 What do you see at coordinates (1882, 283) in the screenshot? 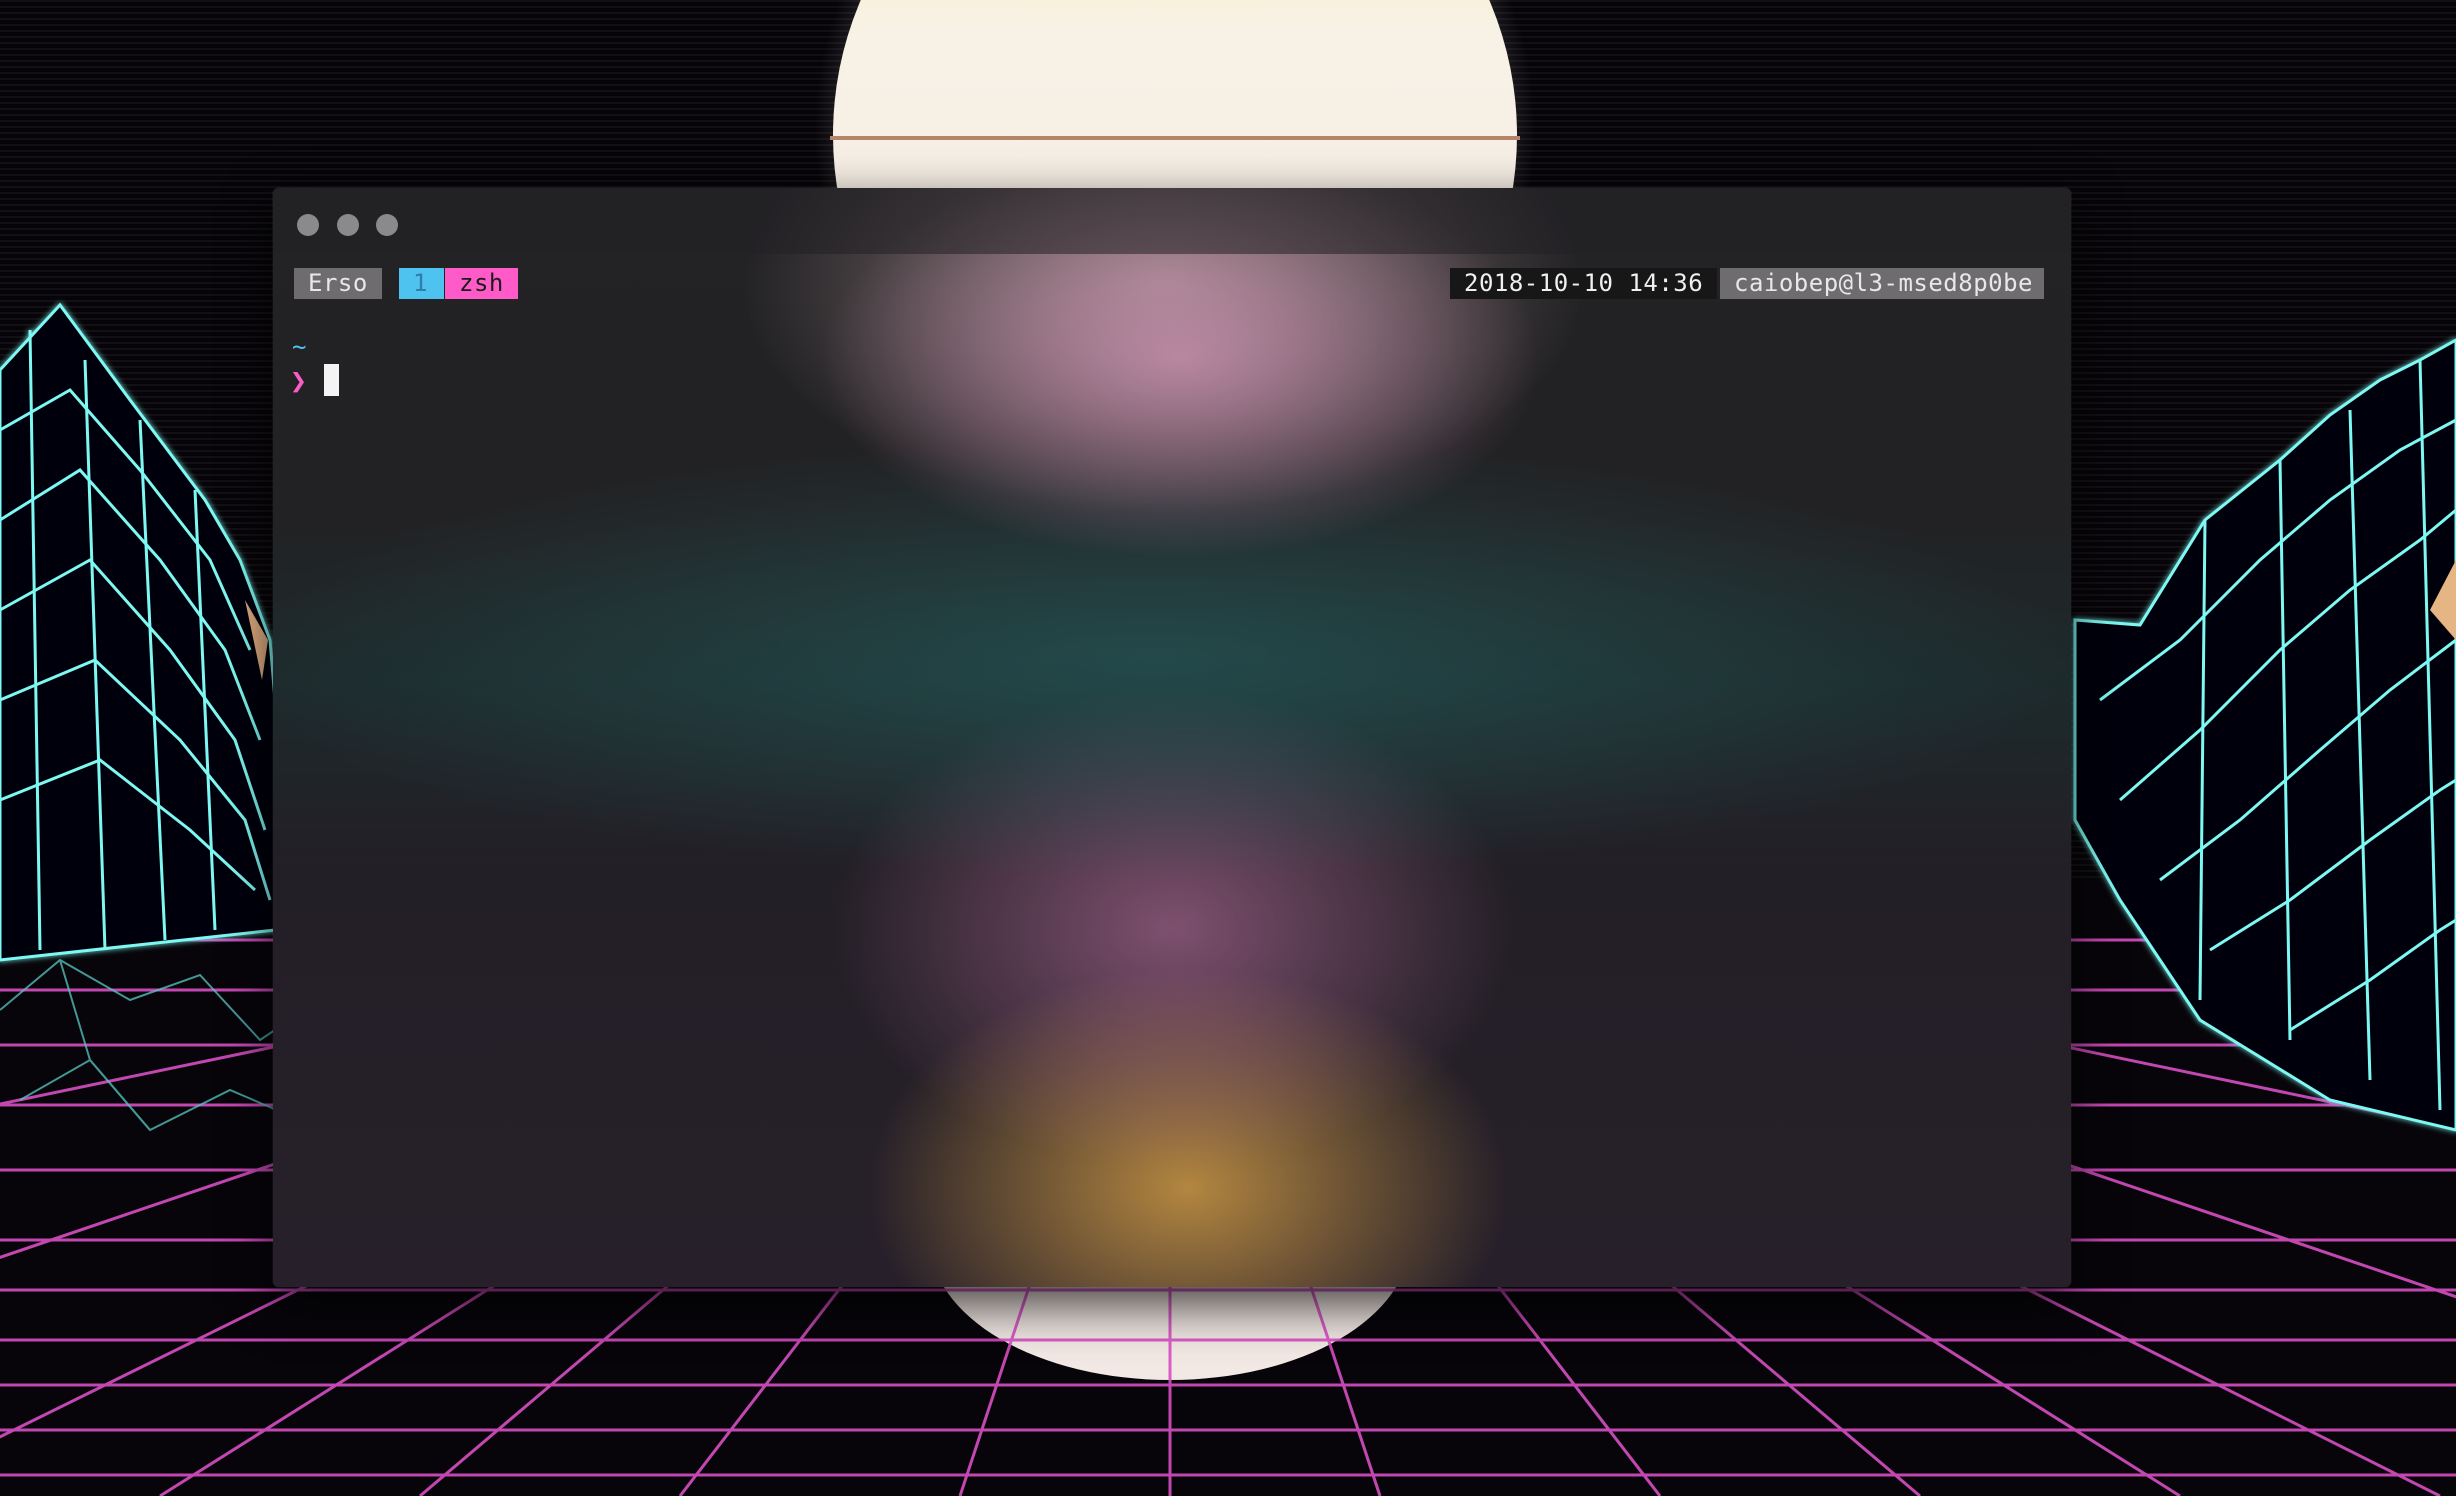
I see `status-user-host: caiobep@l3-msed8p0be` at bounding box center [1882, 283].